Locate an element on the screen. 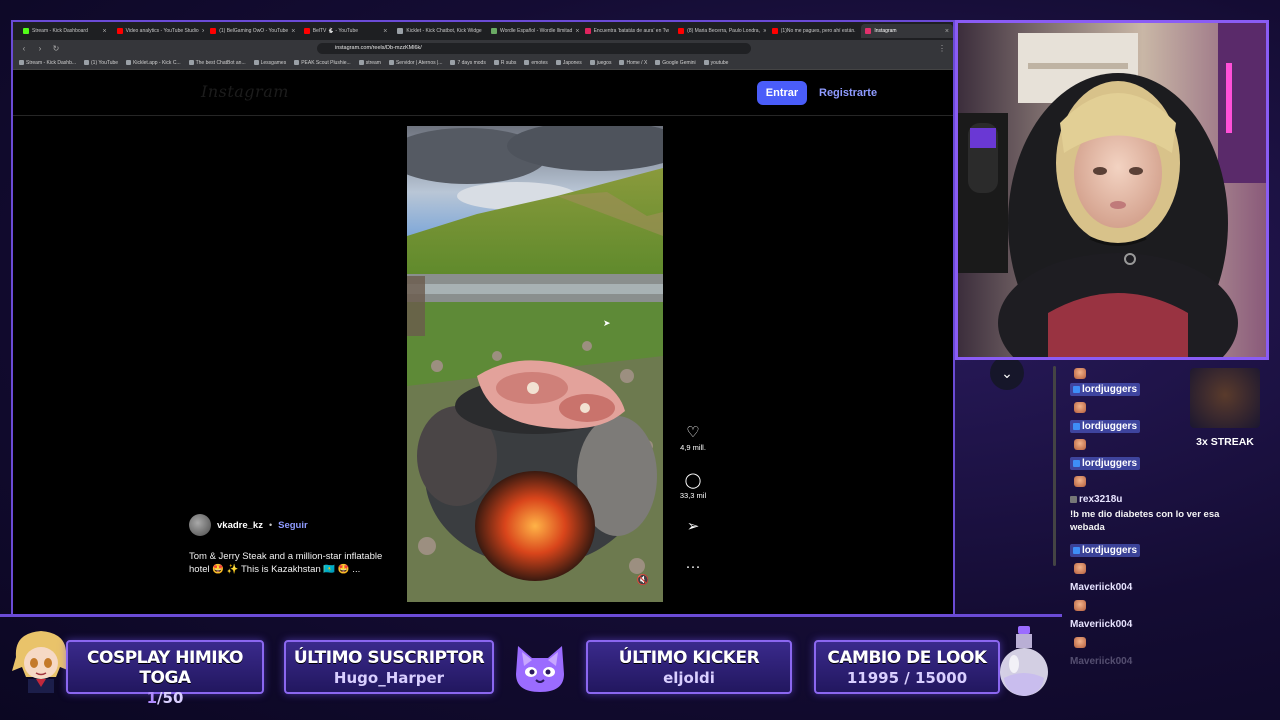 The height and width of the screenshot is (720, 1280). browser-tab: Kicklet - Kick Chatbot, Kick Widge× is located at coordinates (439, 31).